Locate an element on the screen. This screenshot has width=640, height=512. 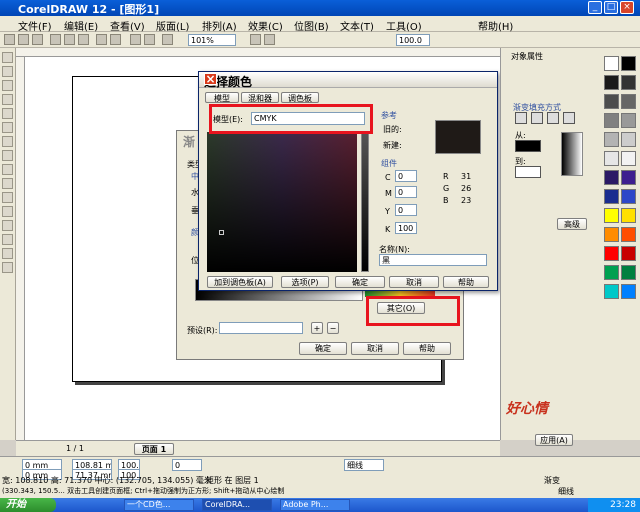
zoom-field: 101% is located at coordinates (212, 40).